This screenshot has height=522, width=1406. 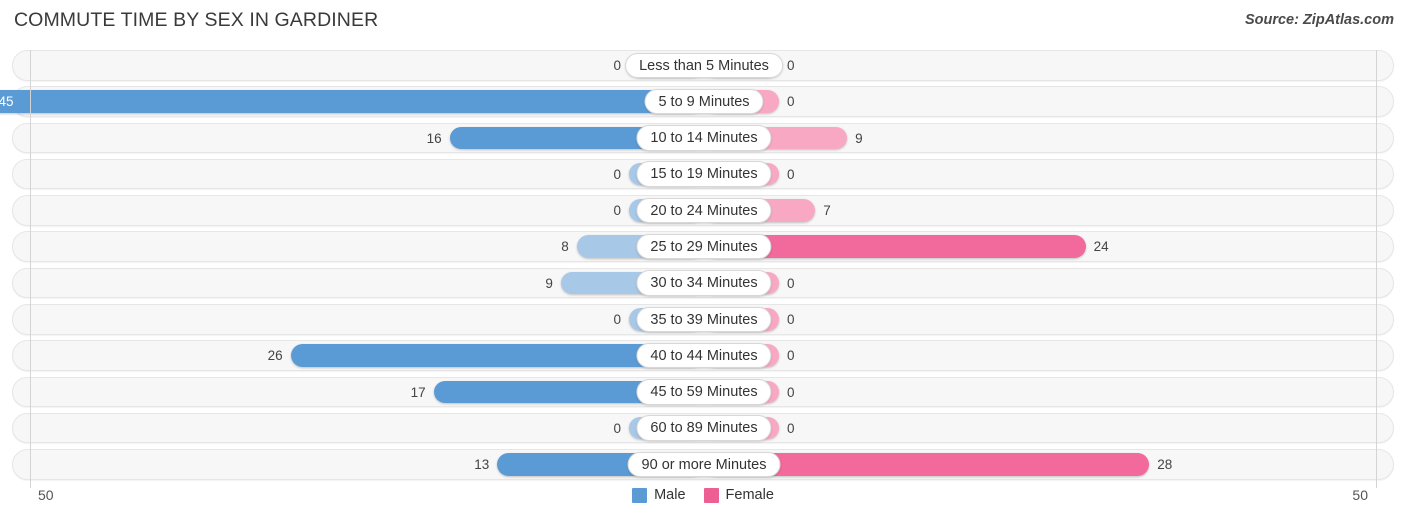 I want to click on category-label: 45 to 59 Minutes, so click(x=704, y=392).